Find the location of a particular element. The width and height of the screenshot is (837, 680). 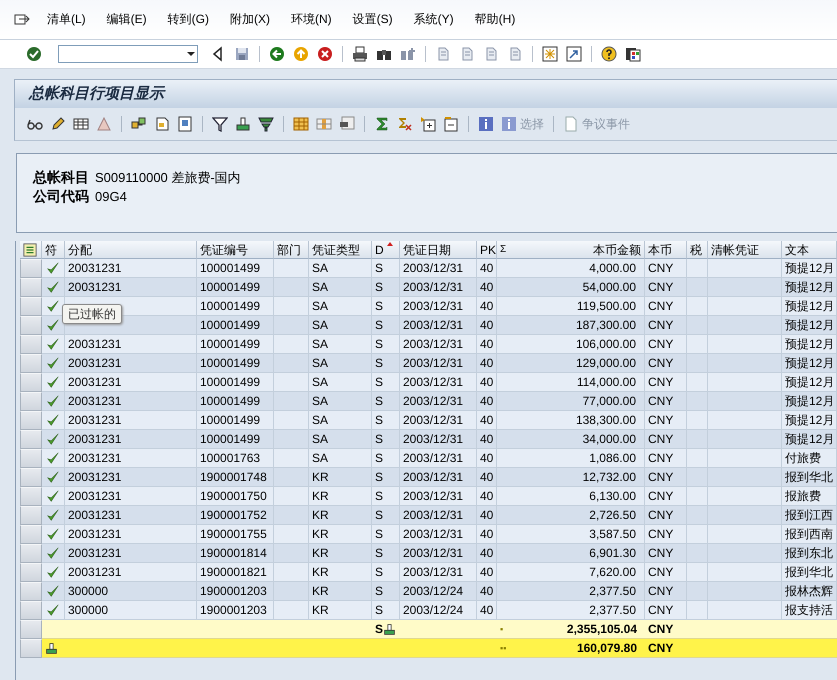

menu-item: 帮助(H) is located at coordinates (495, 19).